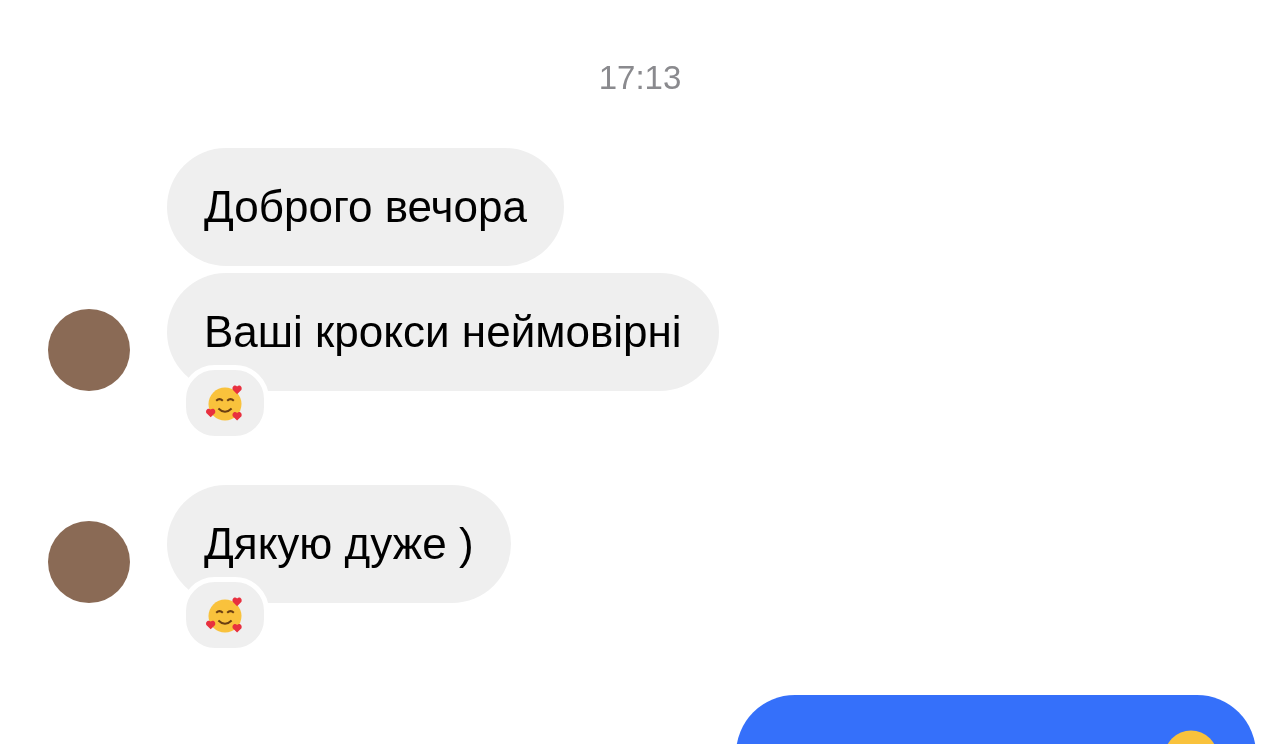 The width and height of the screenshot is (1280, 744). Describe the element at coordinates (640, 78) in the screenshot. I see `message-timestamp: 17:13` at that location.